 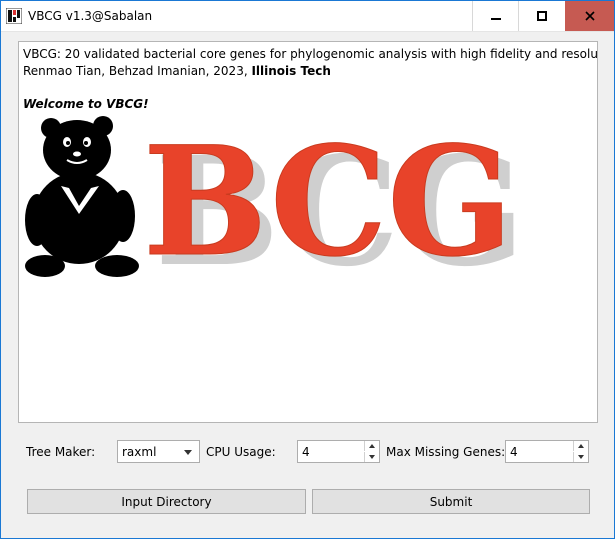 What do you see at coordinates (139, 452) in the screenshot?
I see `tree-maker-value: raxml` at bounding box center [139, 452].